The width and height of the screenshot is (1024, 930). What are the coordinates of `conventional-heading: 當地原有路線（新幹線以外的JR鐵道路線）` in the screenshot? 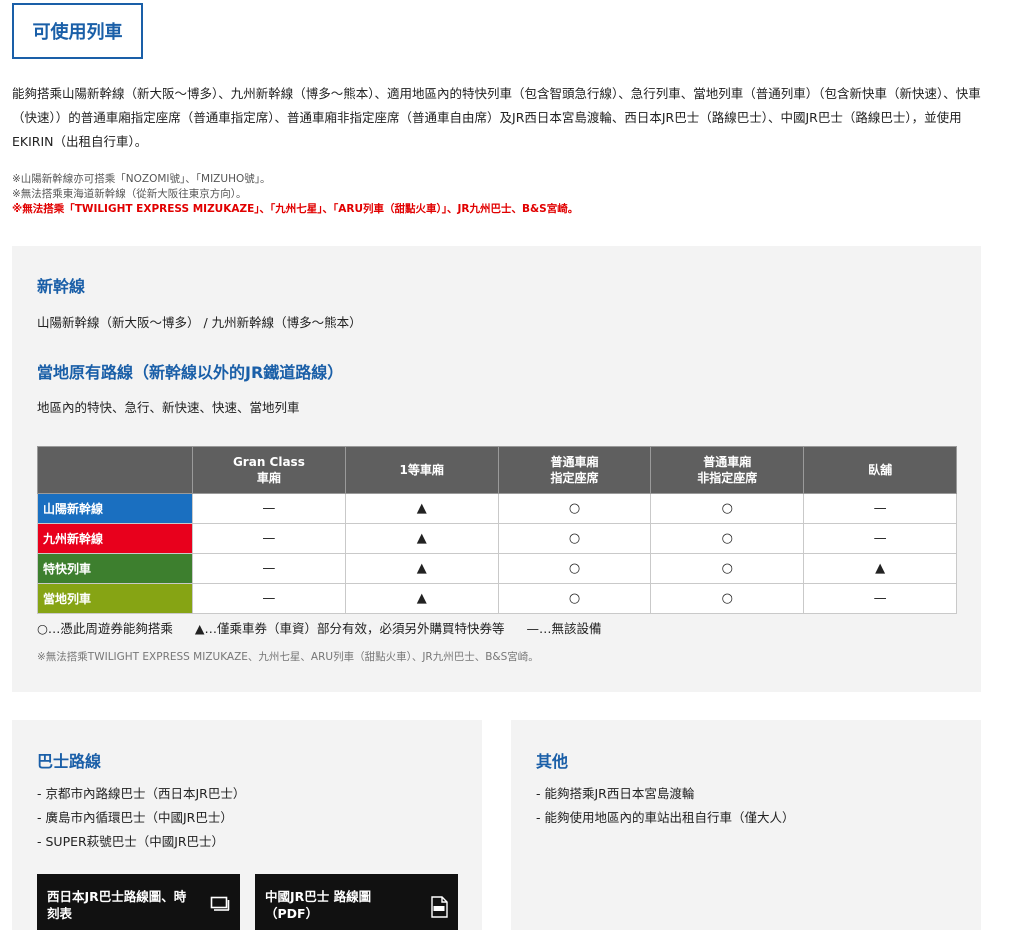 It's located at (190, 372).